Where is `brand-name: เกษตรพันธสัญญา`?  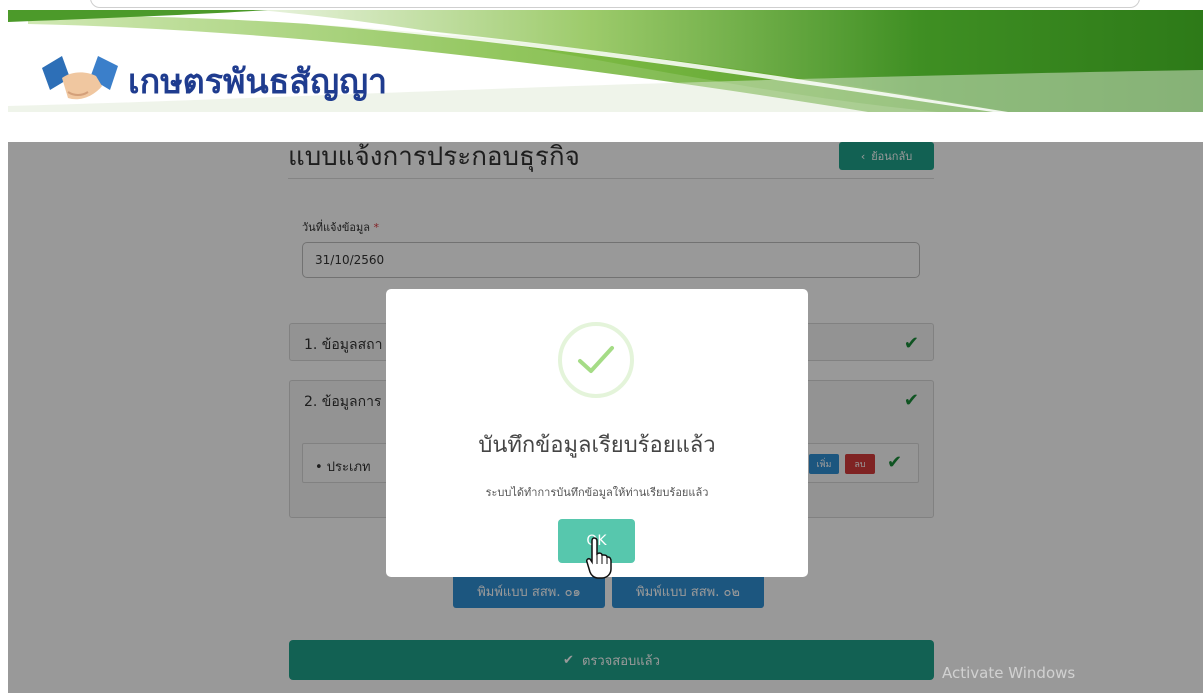
brand-name: เกษตรพันธสัญญา is located at coordinates (258, 82).